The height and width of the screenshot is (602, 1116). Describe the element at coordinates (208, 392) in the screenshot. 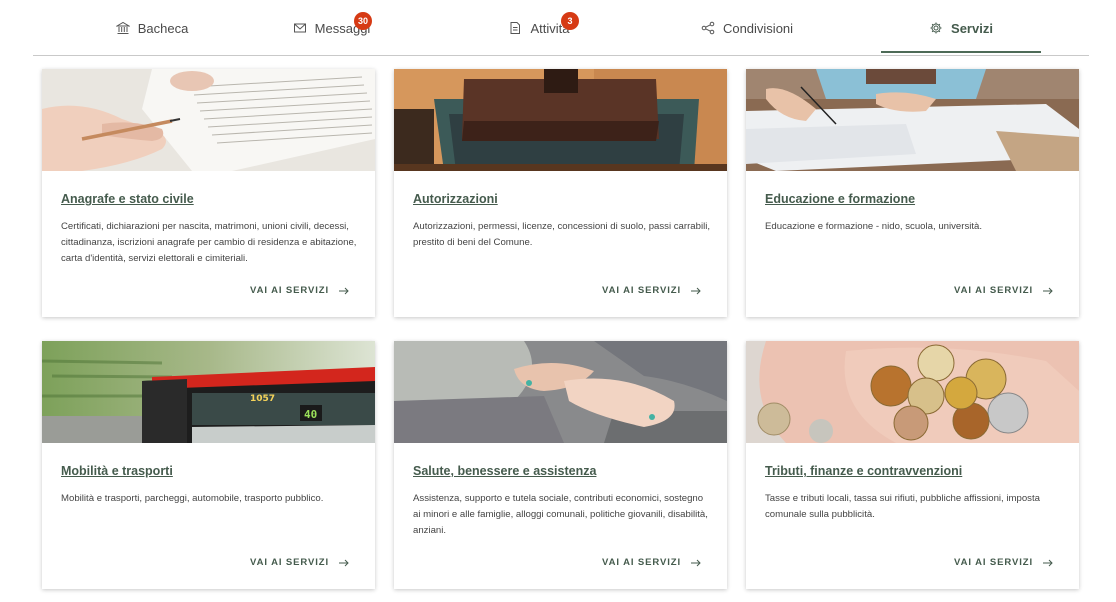

I see `card-image: 1057 40` at that location.